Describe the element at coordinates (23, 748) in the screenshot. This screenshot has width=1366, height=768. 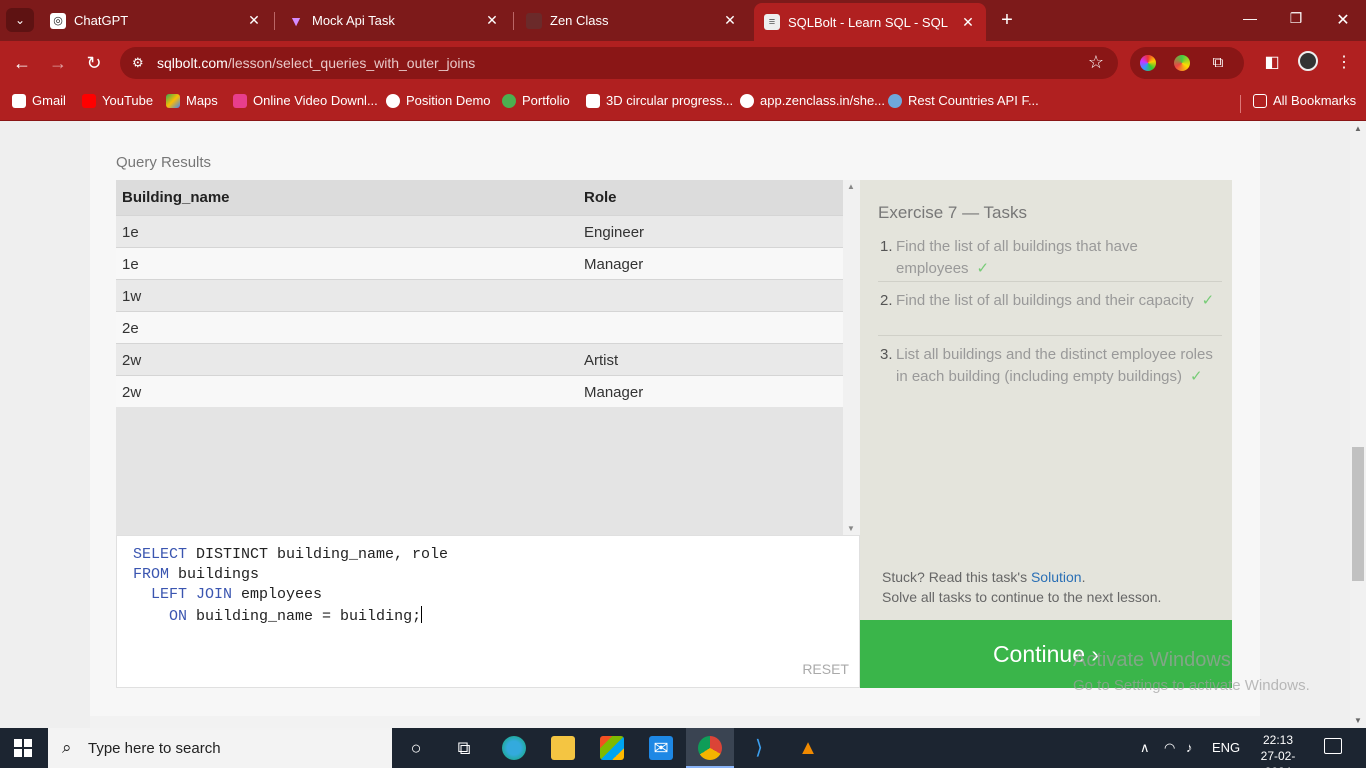
I see `windows-start-icon` at that location.